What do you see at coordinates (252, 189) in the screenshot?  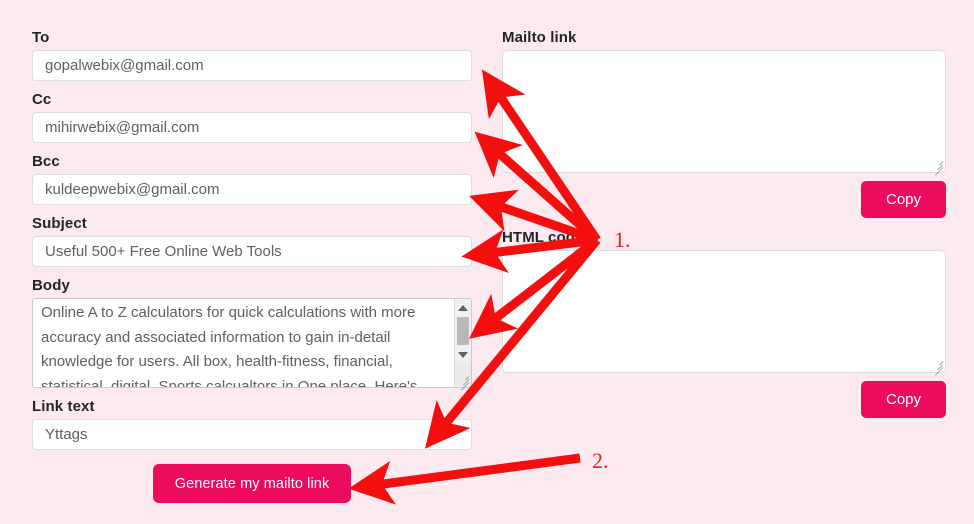 I see `bcc-input` at bounding box center [252, 189].